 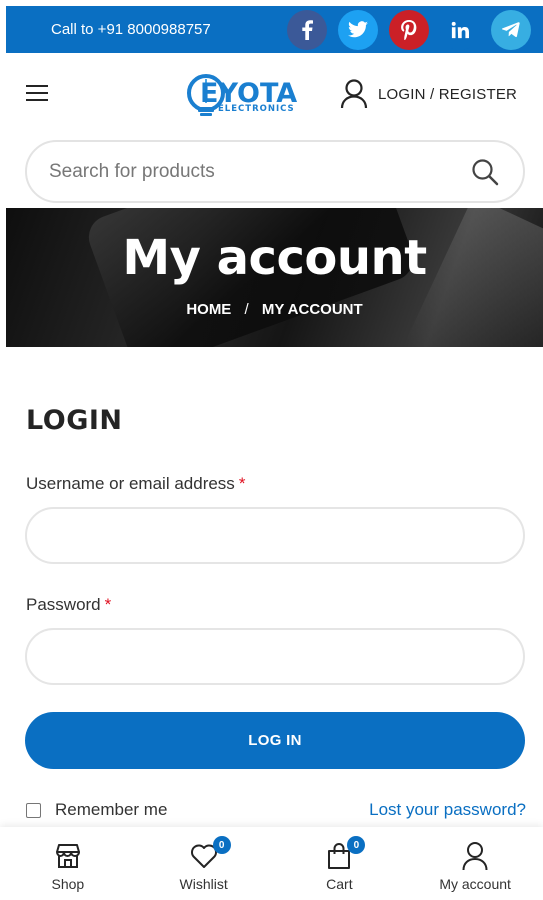 I want to click on bottom-nav: Shop 0 Wishlist 0 Cart My account, so click(x=271, y=863).